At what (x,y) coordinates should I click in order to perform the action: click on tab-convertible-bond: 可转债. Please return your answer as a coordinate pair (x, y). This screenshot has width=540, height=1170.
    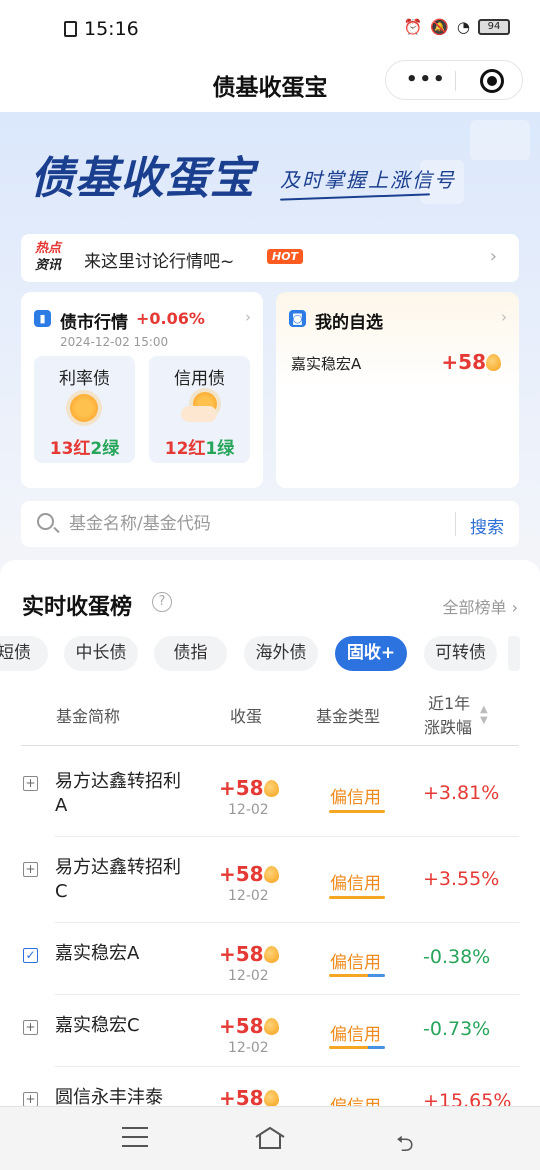
    Looking at the image, I should click on (460, 653).